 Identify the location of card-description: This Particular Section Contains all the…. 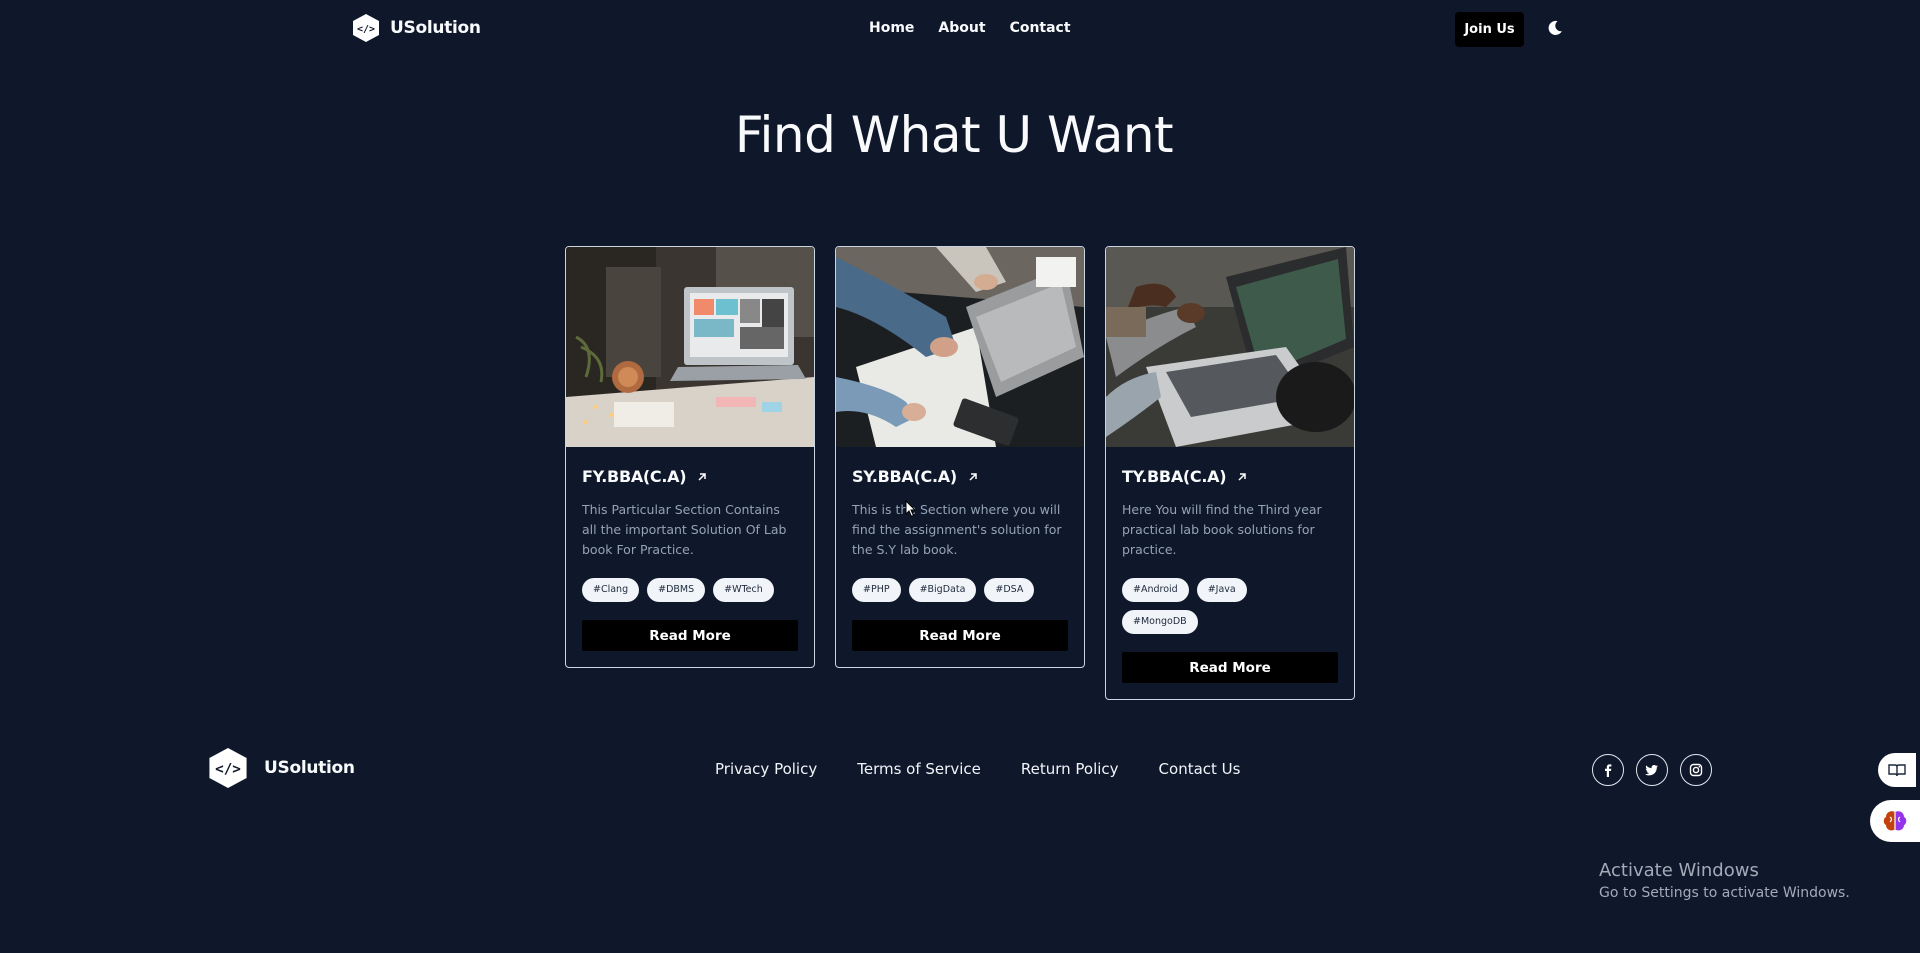
(684, 529).